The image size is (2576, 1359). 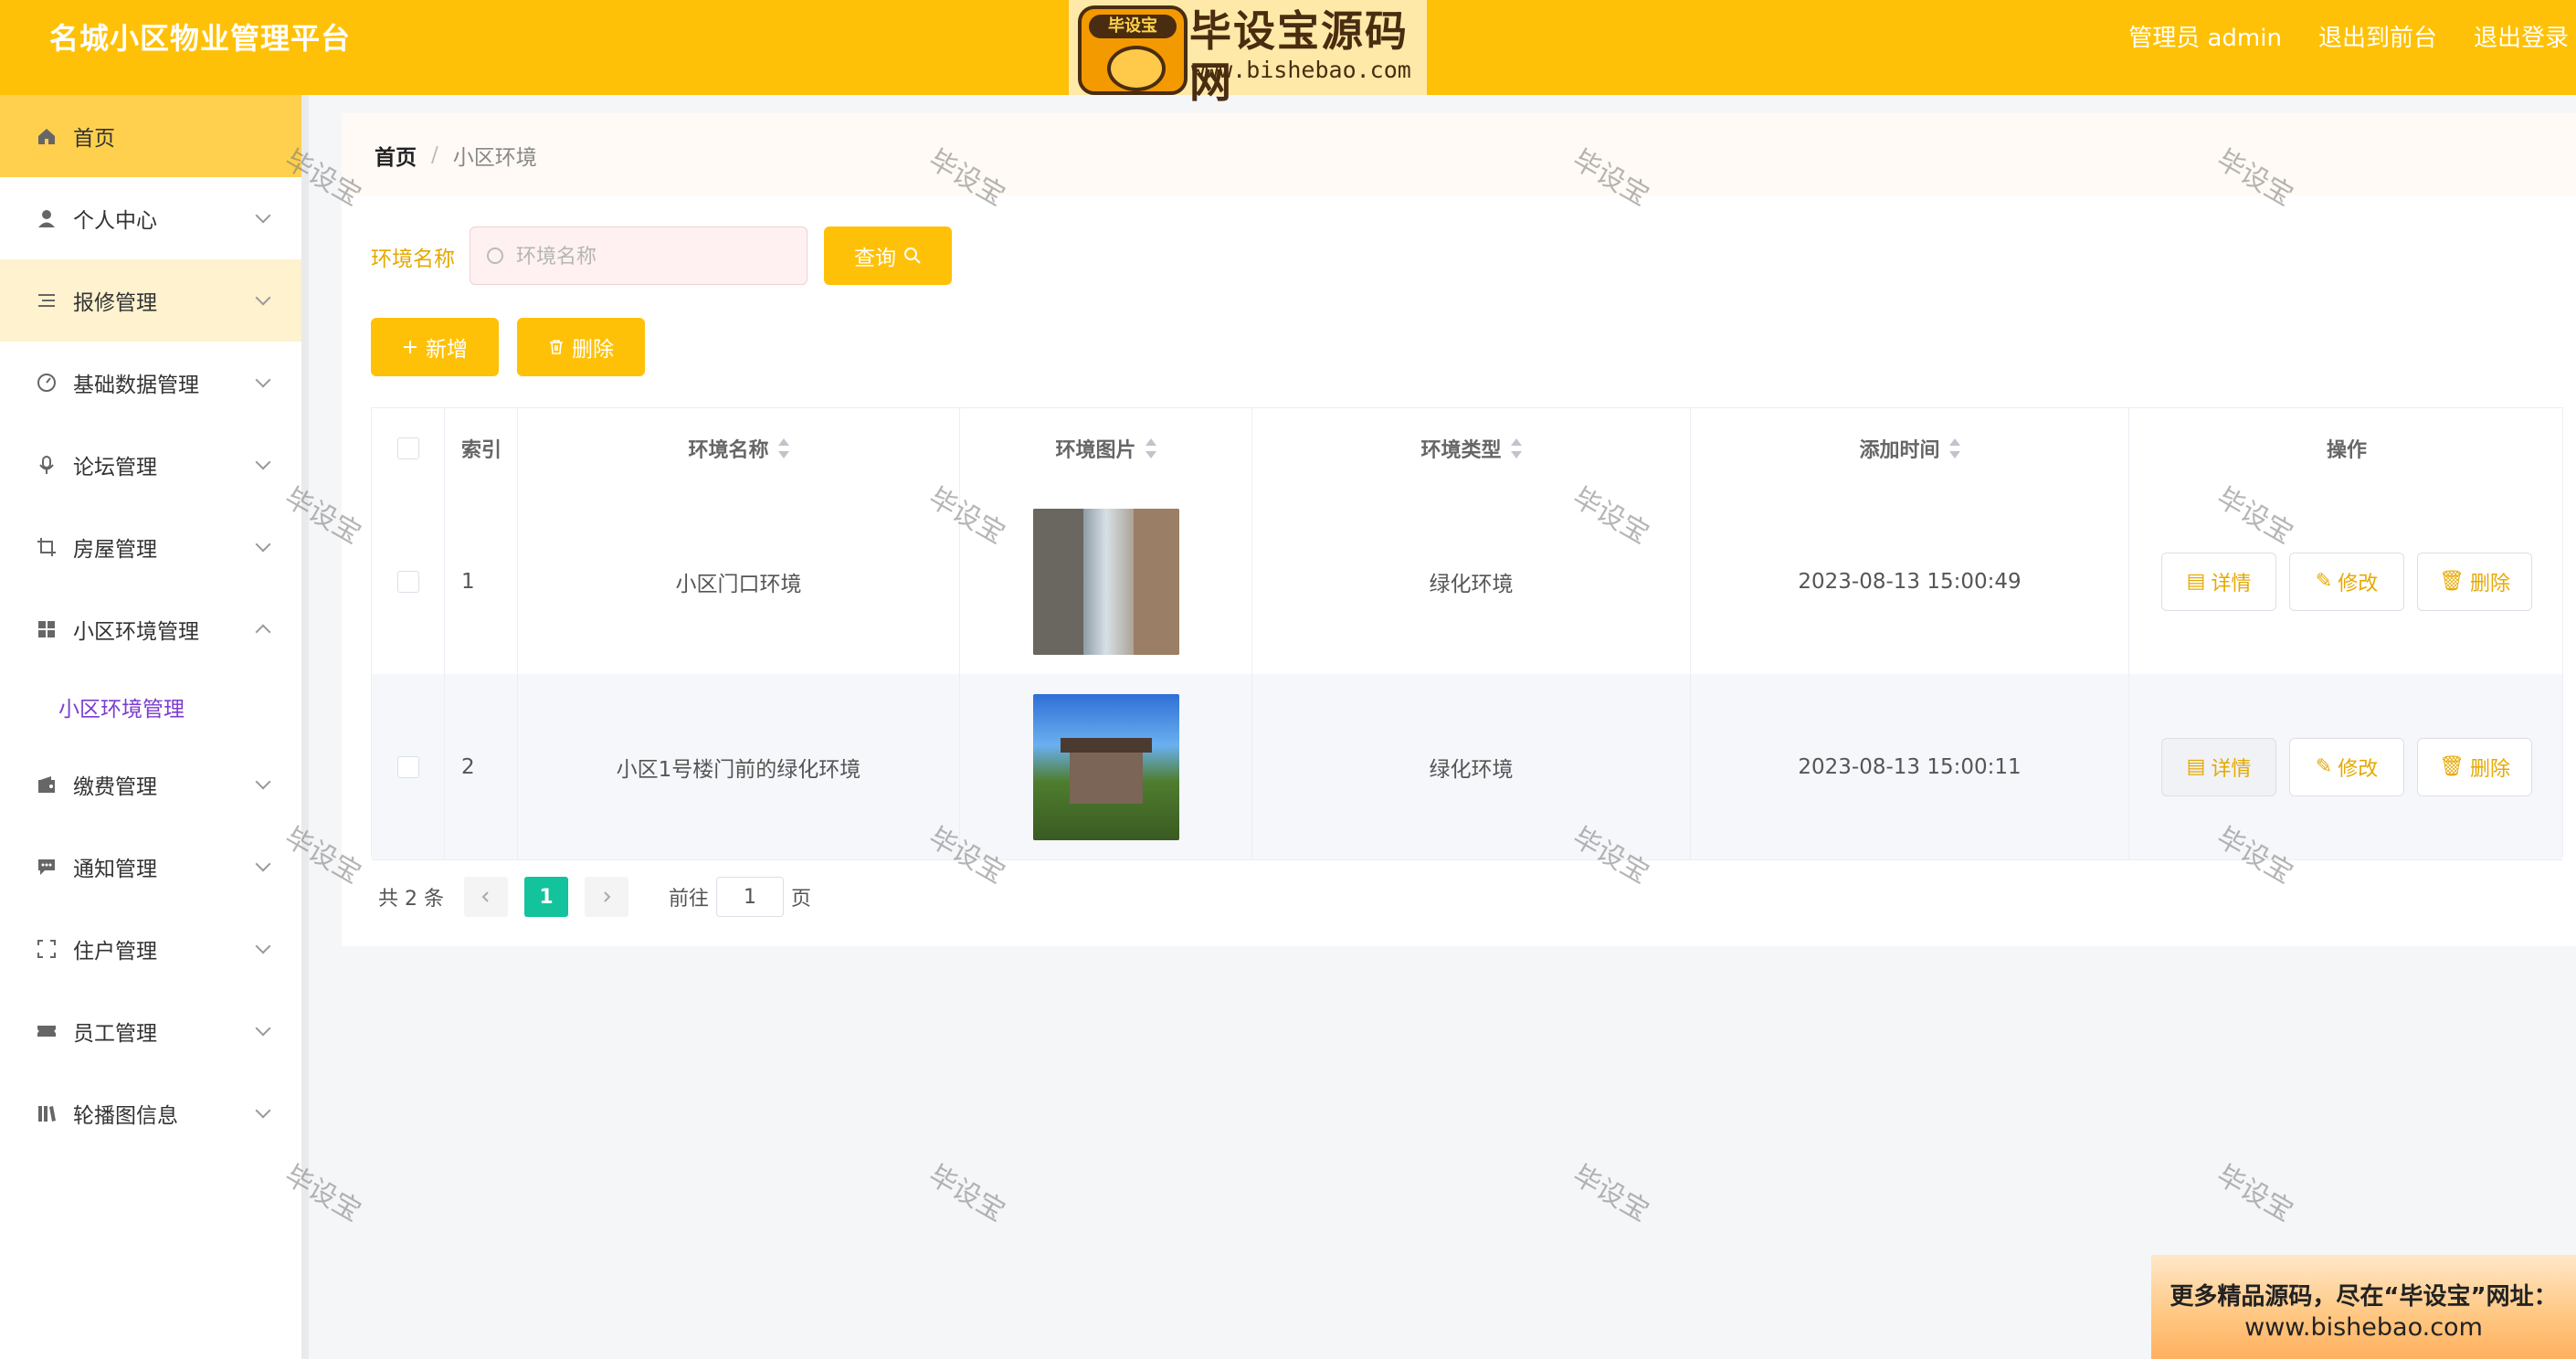 I want to click on sidebar-item-personal-center: 个人中心, so click(x=150, y=218).